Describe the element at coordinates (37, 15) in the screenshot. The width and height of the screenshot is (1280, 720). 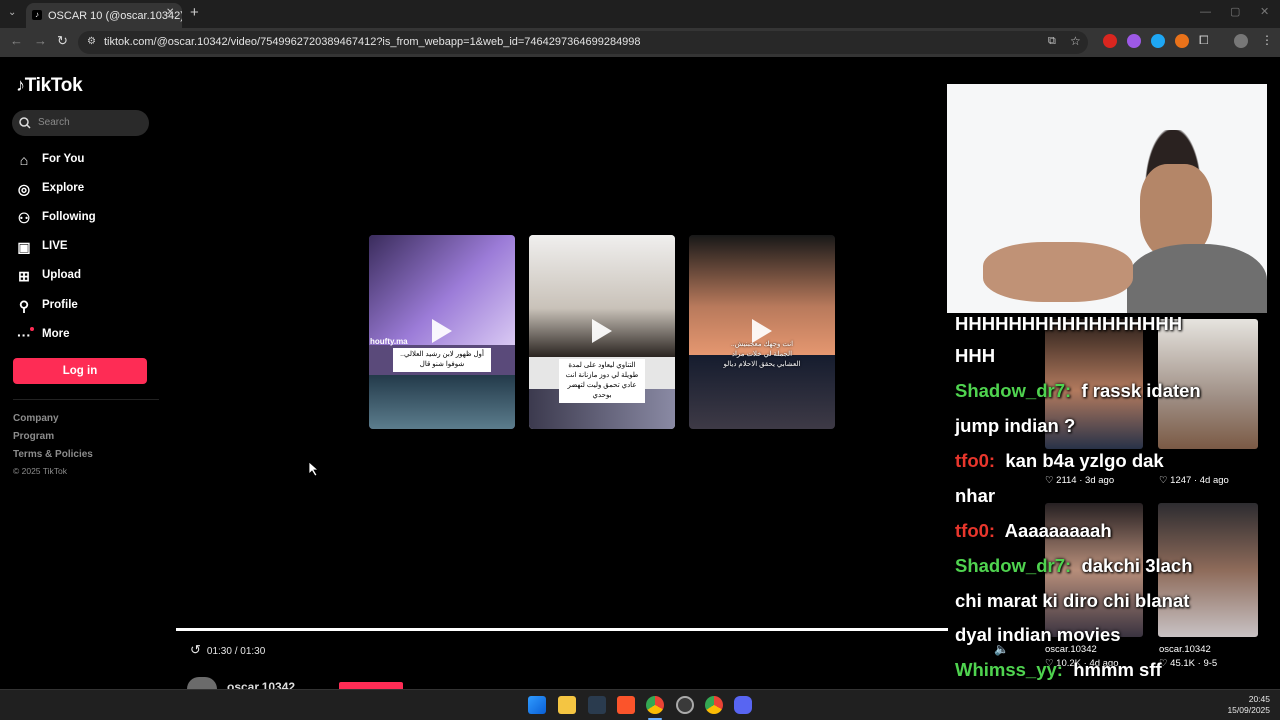
I see `tiktok-favicon-icon: ♪` at that location.